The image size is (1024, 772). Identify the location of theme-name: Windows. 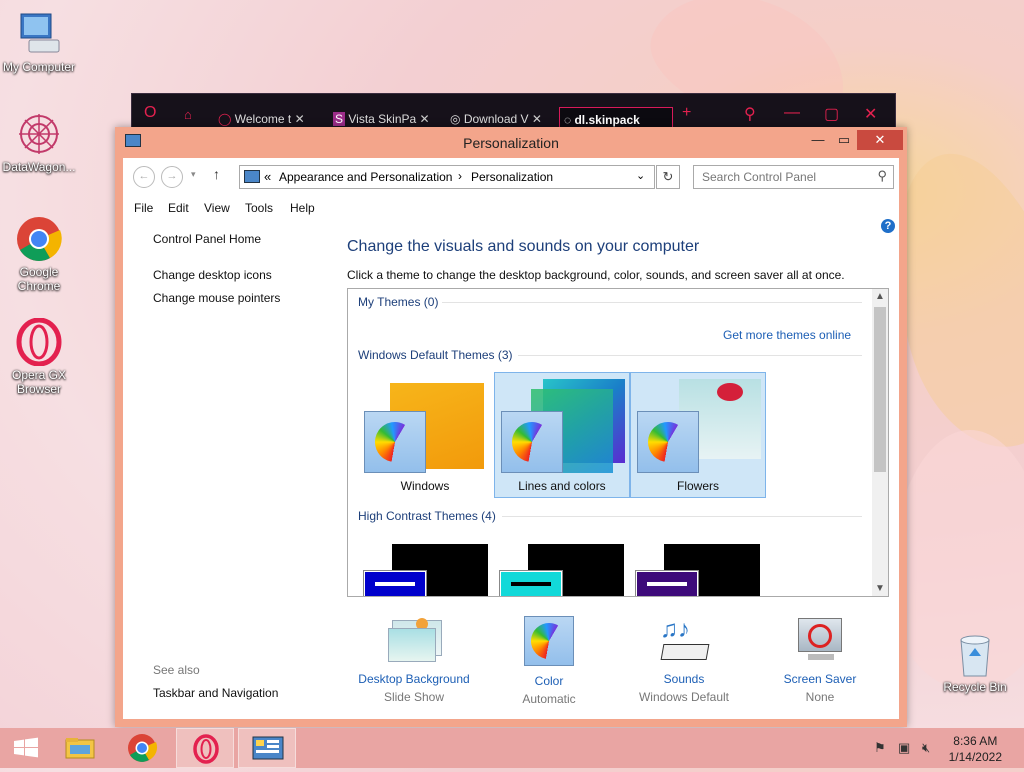
(425, 486).